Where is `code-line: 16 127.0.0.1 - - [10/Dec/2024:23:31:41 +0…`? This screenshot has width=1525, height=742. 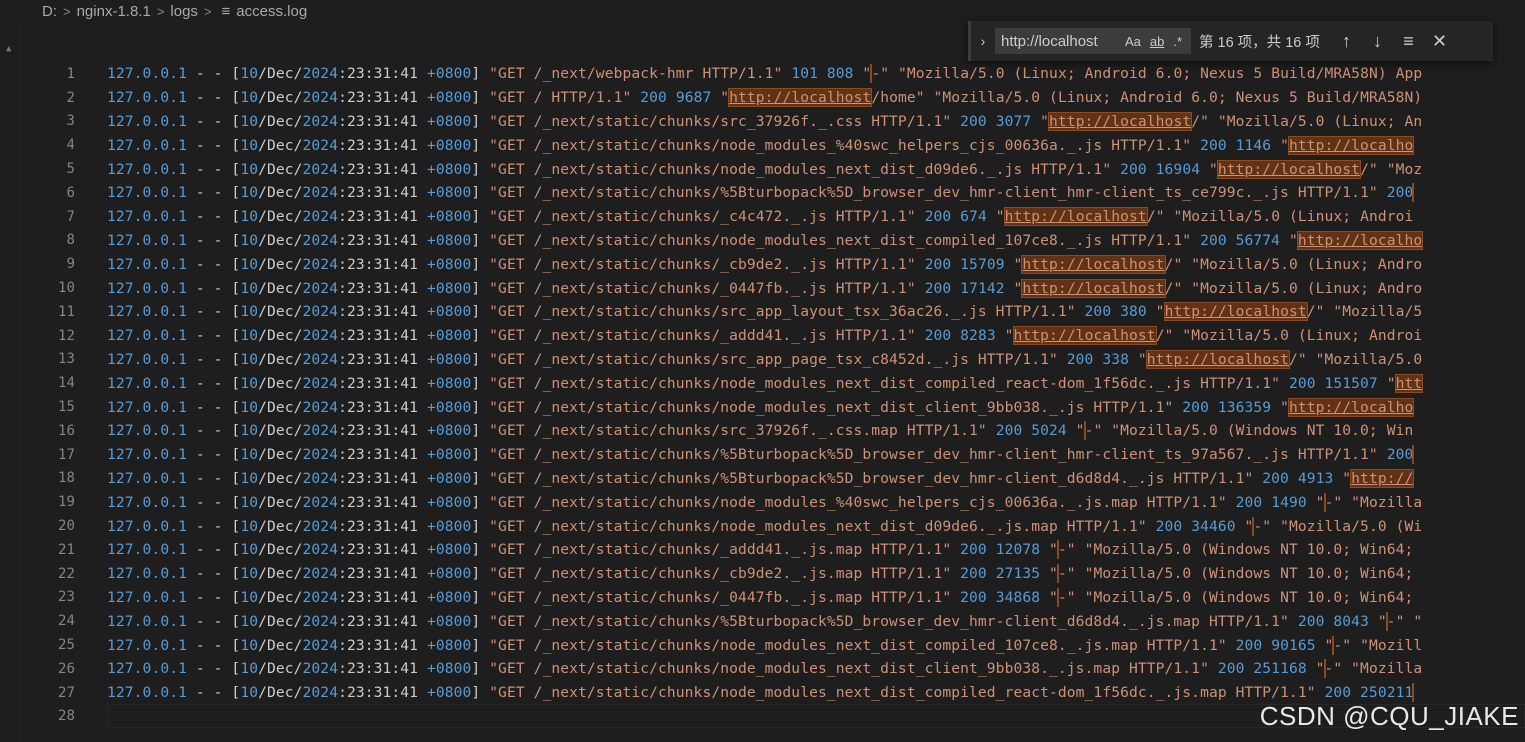 code-line: 16 127.0.0.1 - - [10/Dec/2024:23:31:41 +0… is located at coordinates (772, 431).